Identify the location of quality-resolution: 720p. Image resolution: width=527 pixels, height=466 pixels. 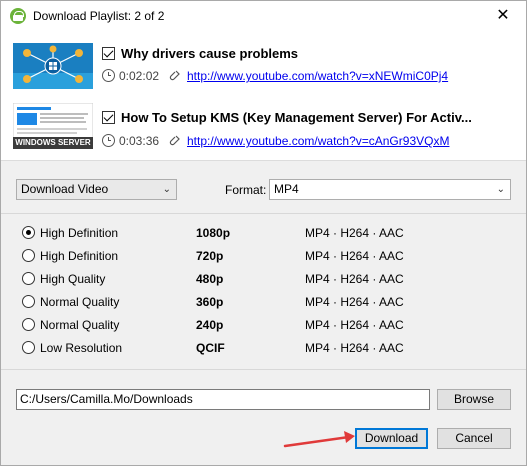
(210, 256).